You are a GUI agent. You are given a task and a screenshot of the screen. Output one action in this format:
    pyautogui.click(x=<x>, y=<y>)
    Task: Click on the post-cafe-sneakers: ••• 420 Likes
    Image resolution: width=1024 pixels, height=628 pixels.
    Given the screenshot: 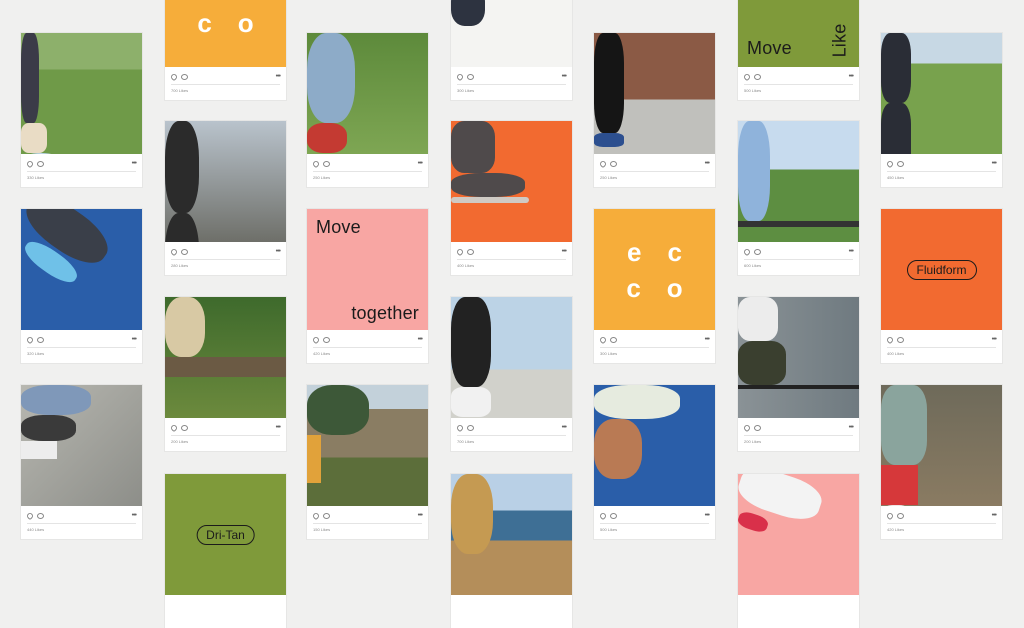 What is the action you would take?
    pyautogui.click(x=941, y=462)
    